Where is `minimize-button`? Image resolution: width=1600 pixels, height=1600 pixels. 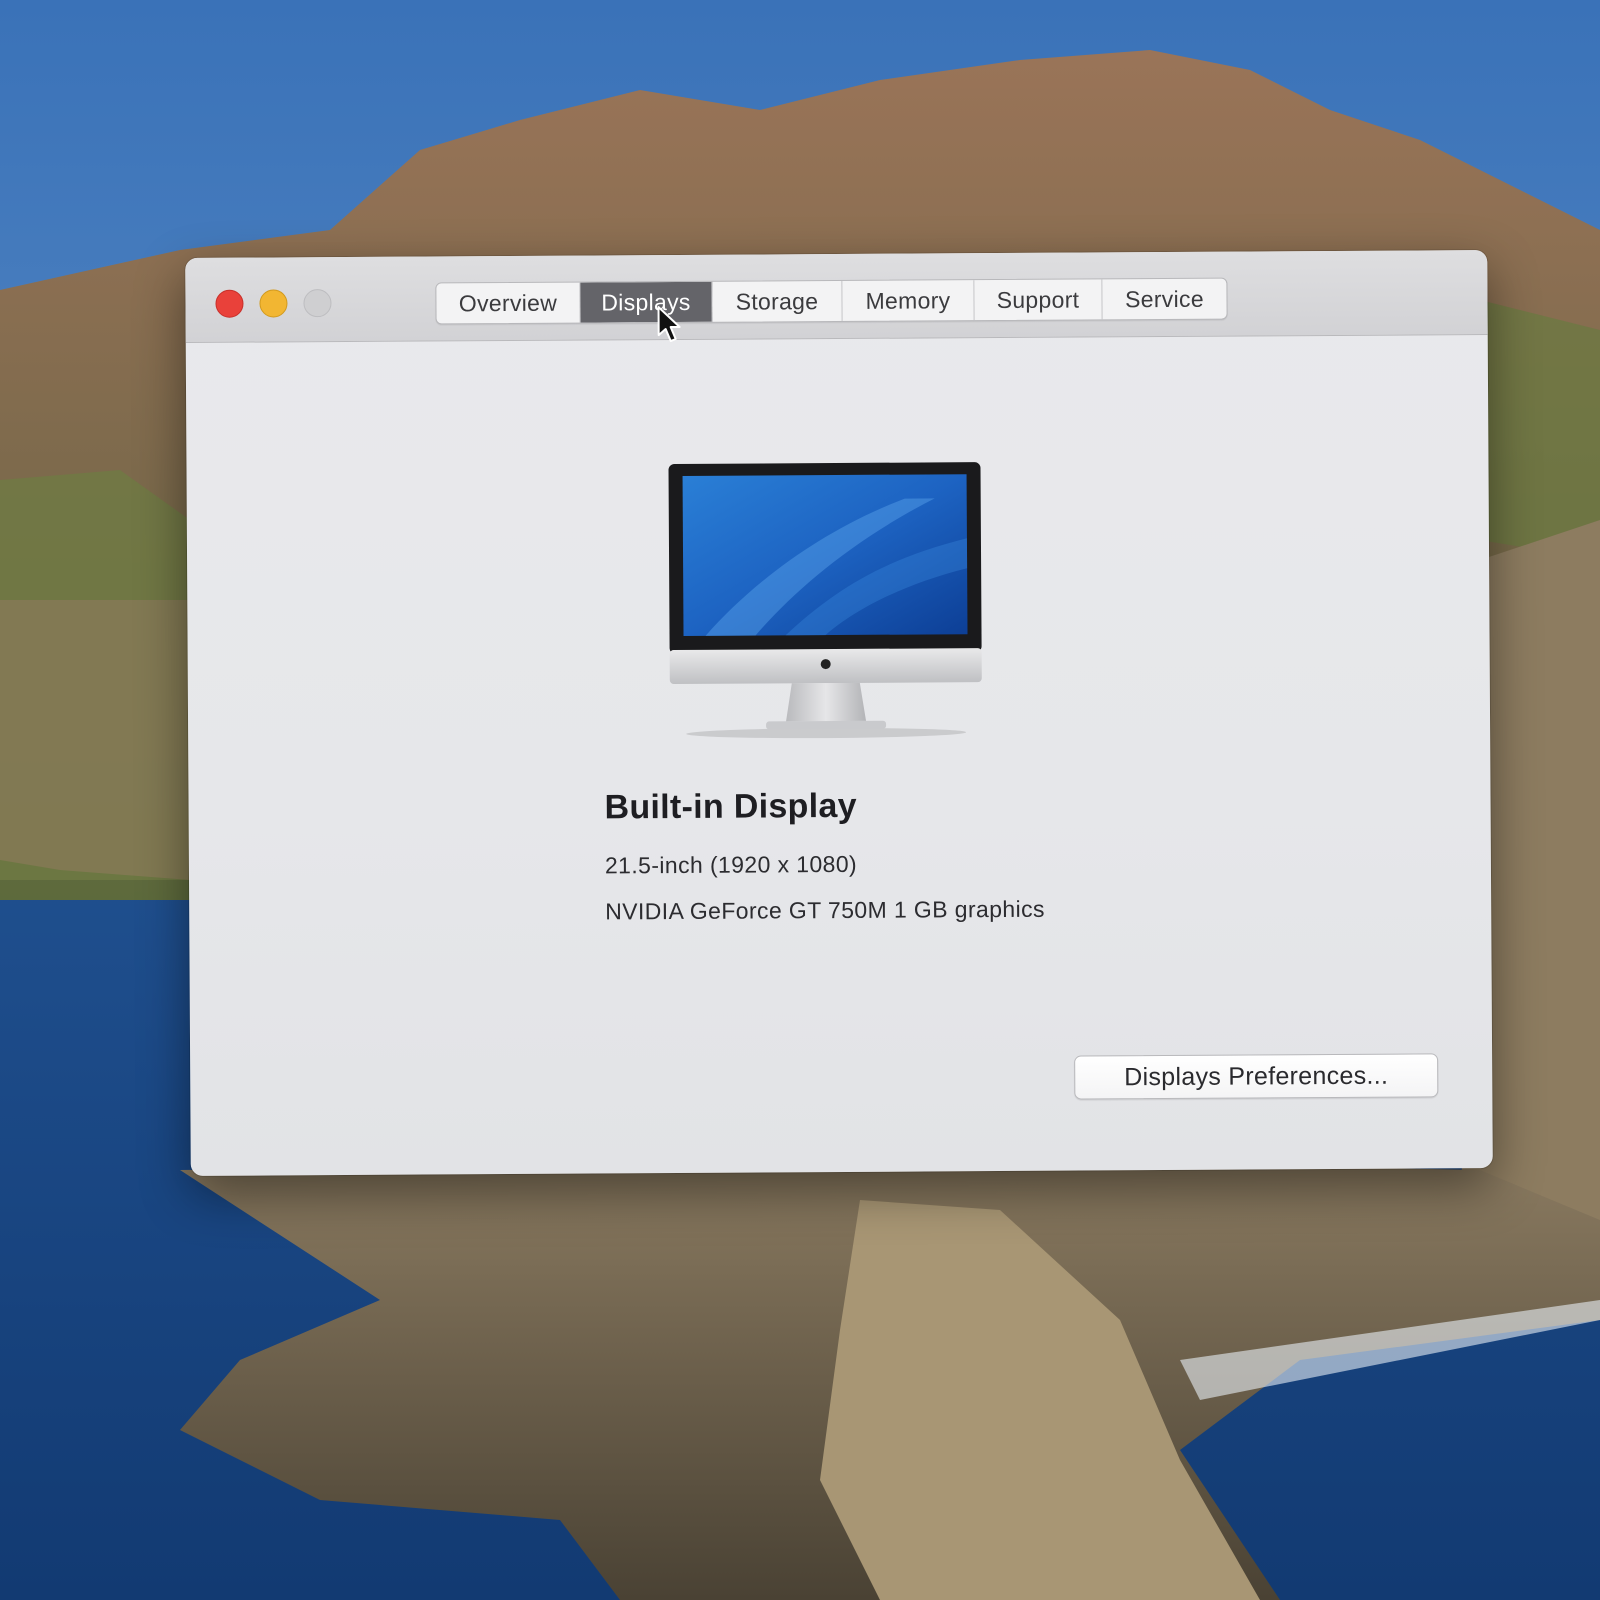
minimize-button is located at coordinates (273, 303).